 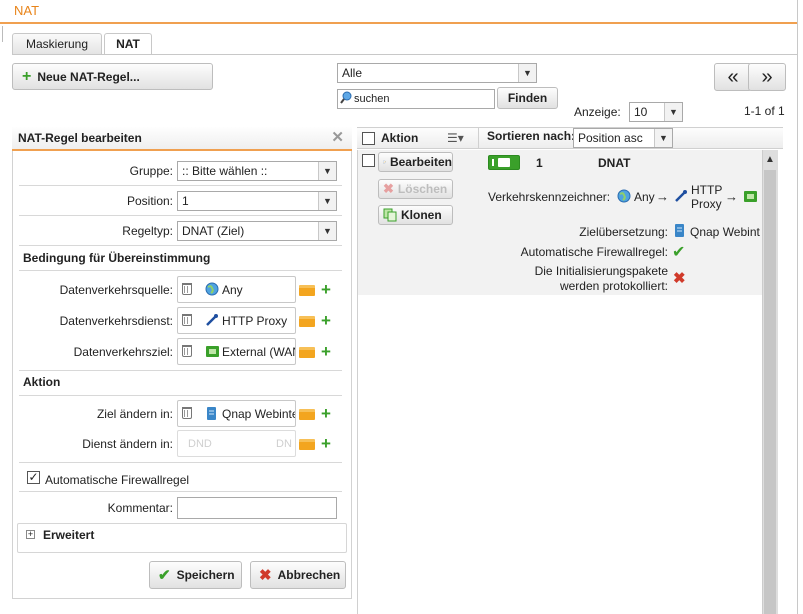 I want to click on comment-label: Kommentar:, so click(x=140, y=508).